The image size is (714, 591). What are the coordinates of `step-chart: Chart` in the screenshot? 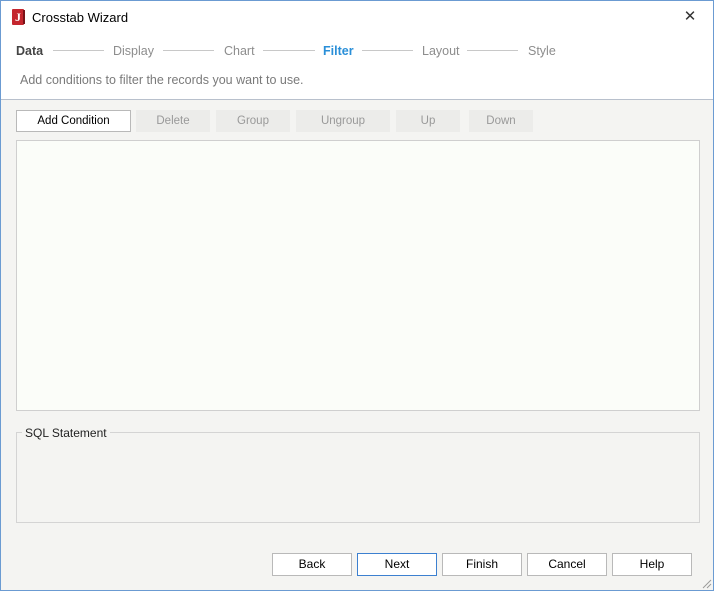 It's located at (239, 51).